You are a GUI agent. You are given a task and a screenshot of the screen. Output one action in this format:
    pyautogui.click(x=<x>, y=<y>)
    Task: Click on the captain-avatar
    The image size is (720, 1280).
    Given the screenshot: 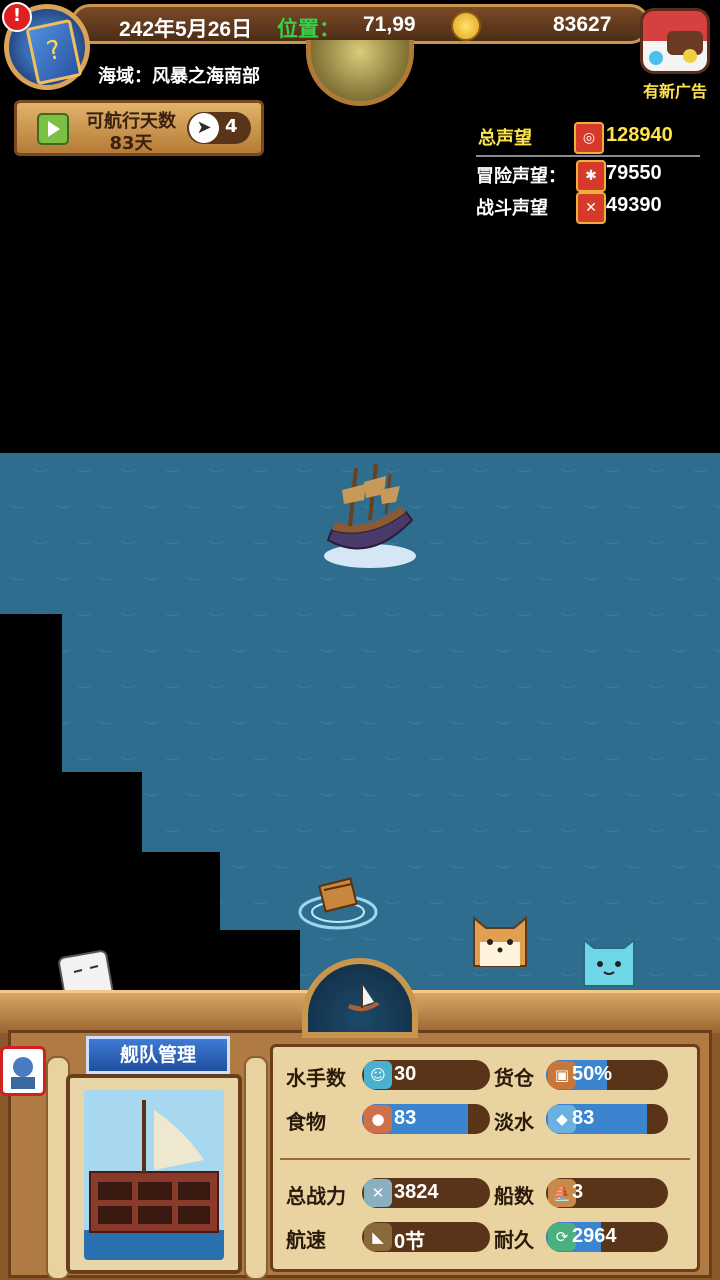 What is the action you would take?
    pyautogui.click(x=23, y=1071)
    